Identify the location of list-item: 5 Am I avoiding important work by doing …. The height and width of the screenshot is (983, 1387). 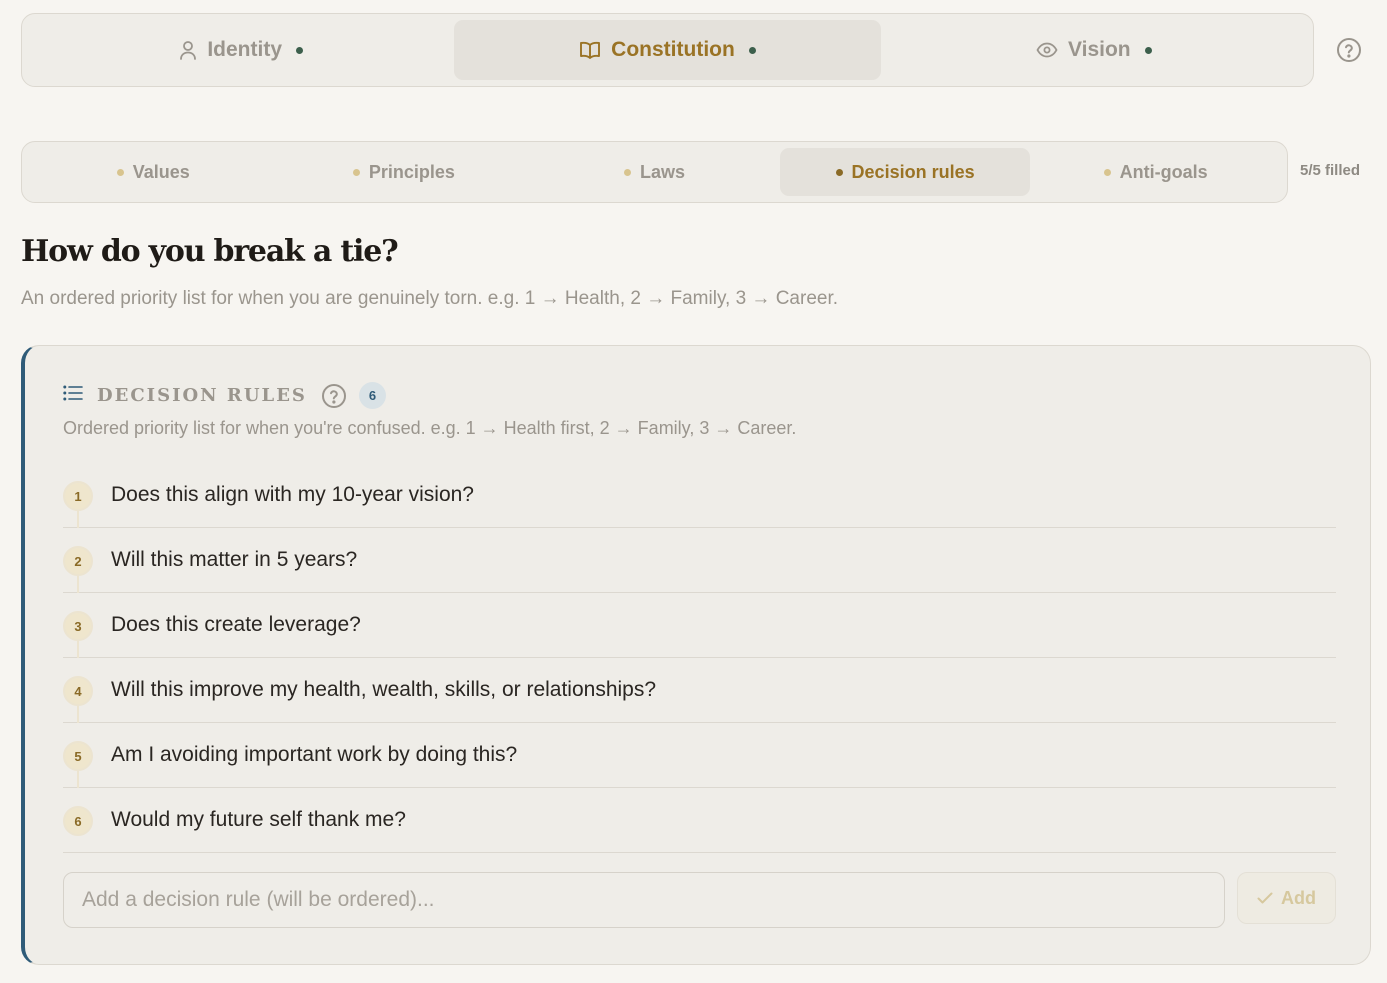
(699, 755).